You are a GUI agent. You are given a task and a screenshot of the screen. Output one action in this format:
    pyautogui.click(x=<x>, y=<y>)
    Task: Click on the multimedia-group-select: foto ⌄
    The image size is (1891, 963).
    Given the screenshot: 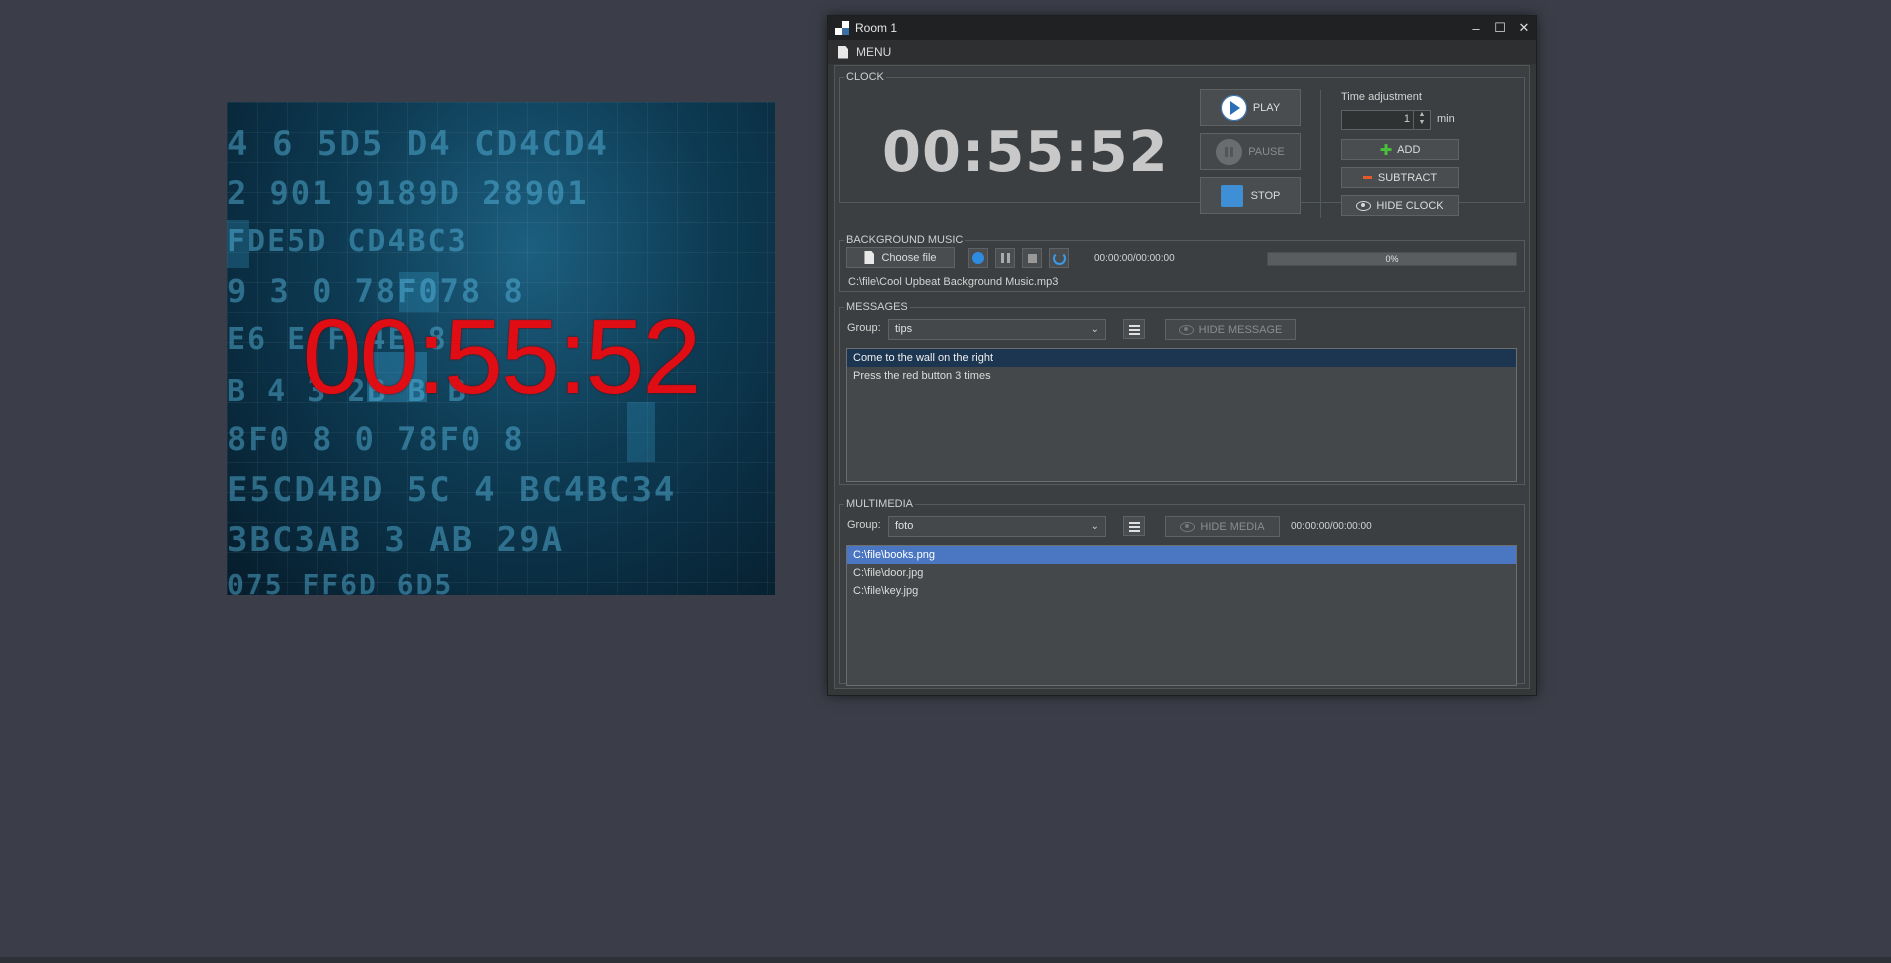 What is the action you would take?
    pyautogui.click(x=997, y=526)
    